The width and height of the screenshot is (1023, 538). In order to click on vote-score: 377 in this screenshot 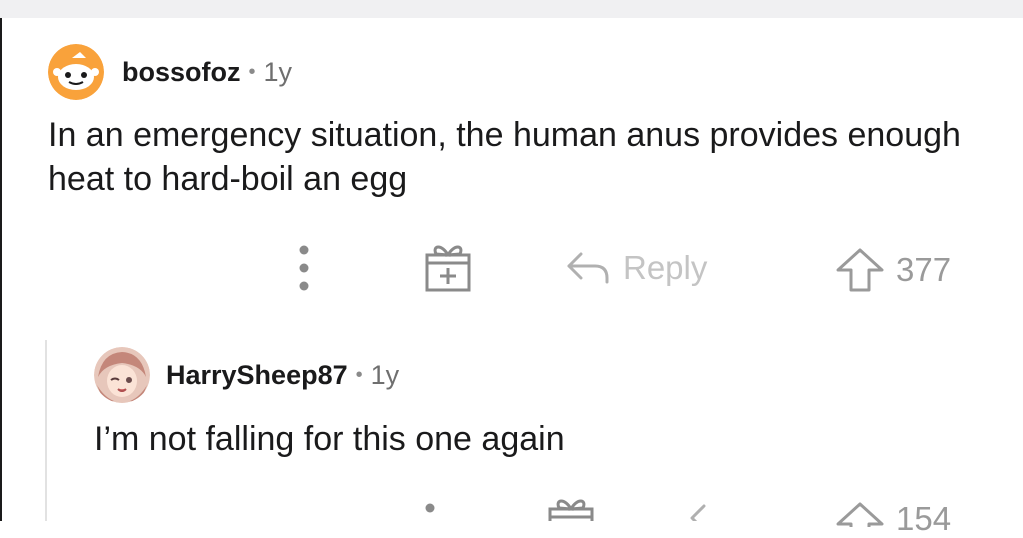, I will do `click(924, 269)`.